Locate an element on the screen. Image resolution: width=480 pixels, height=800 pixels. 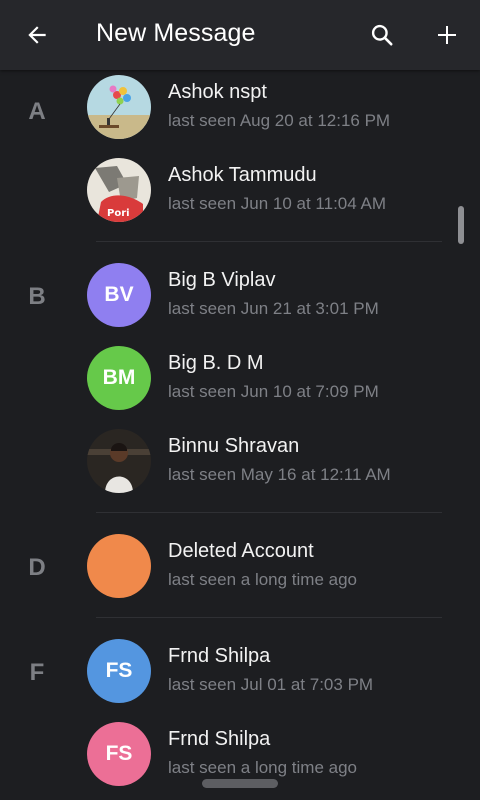
search-icon is located at coordinates (382, 35).